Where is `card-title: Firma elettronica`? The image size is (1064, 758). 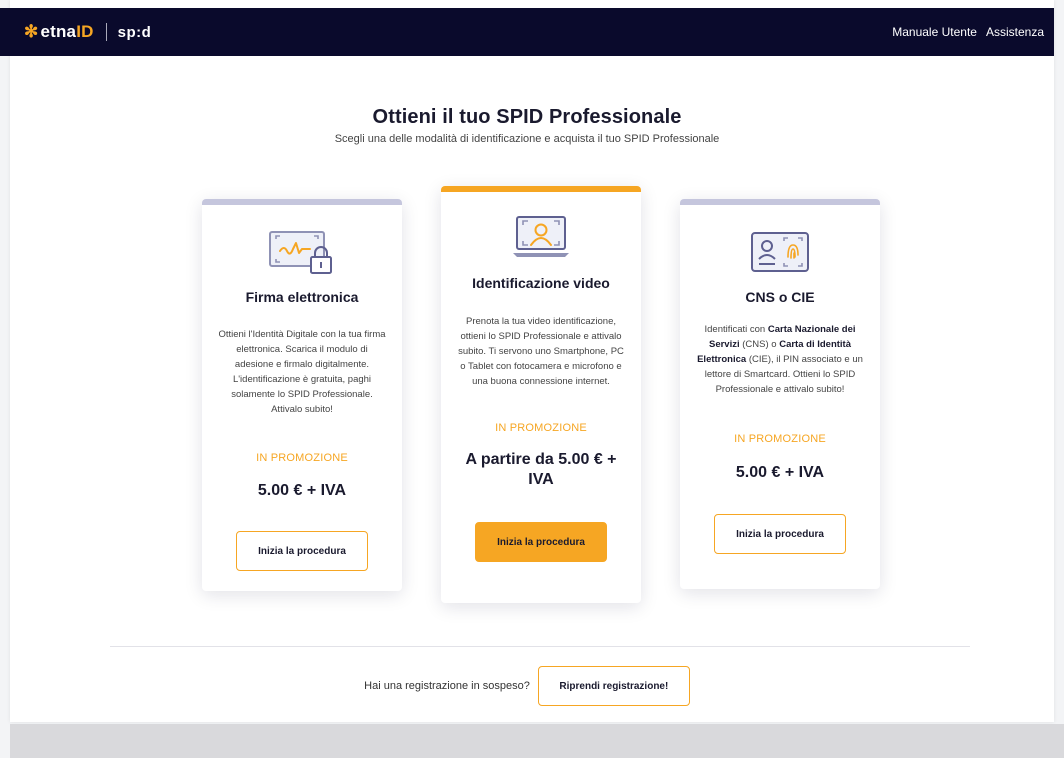 card-title: Firma elettronica is located at coordinates (302, 297).